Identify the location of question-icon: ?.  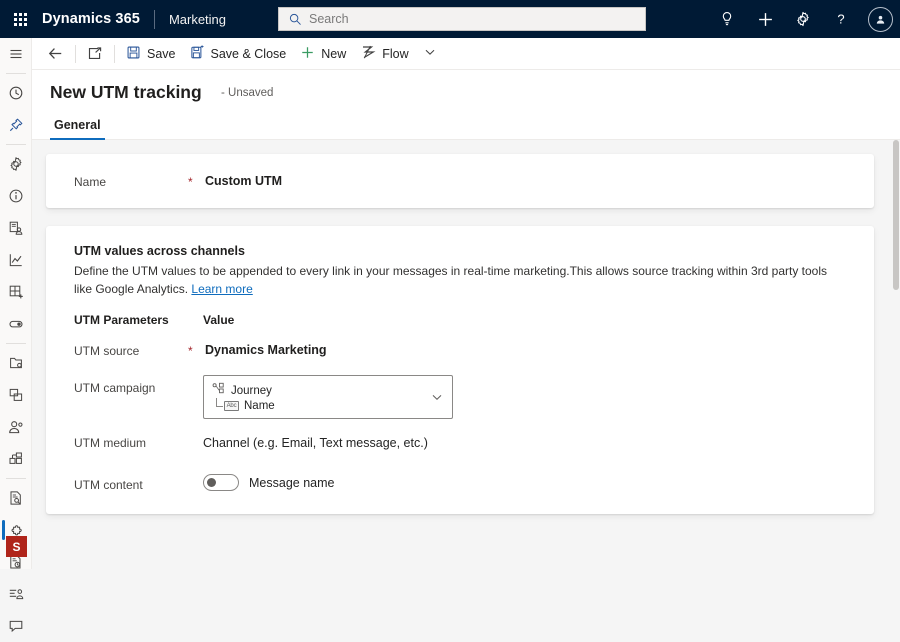
(841, 19).